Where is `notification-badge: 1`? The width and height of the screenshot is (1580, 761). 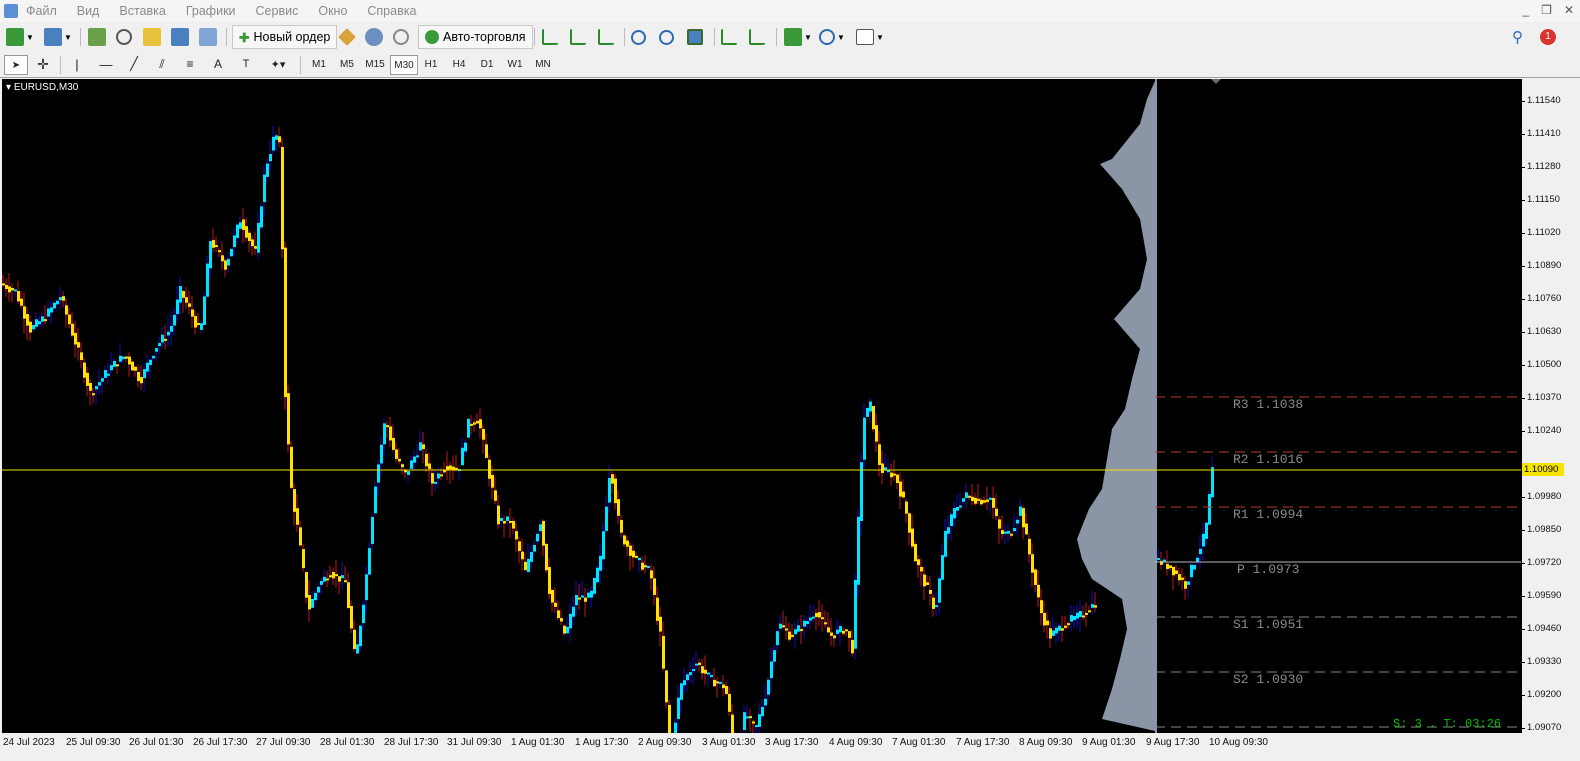 notification-badge: 1 is located at coordinates (1548, 37).